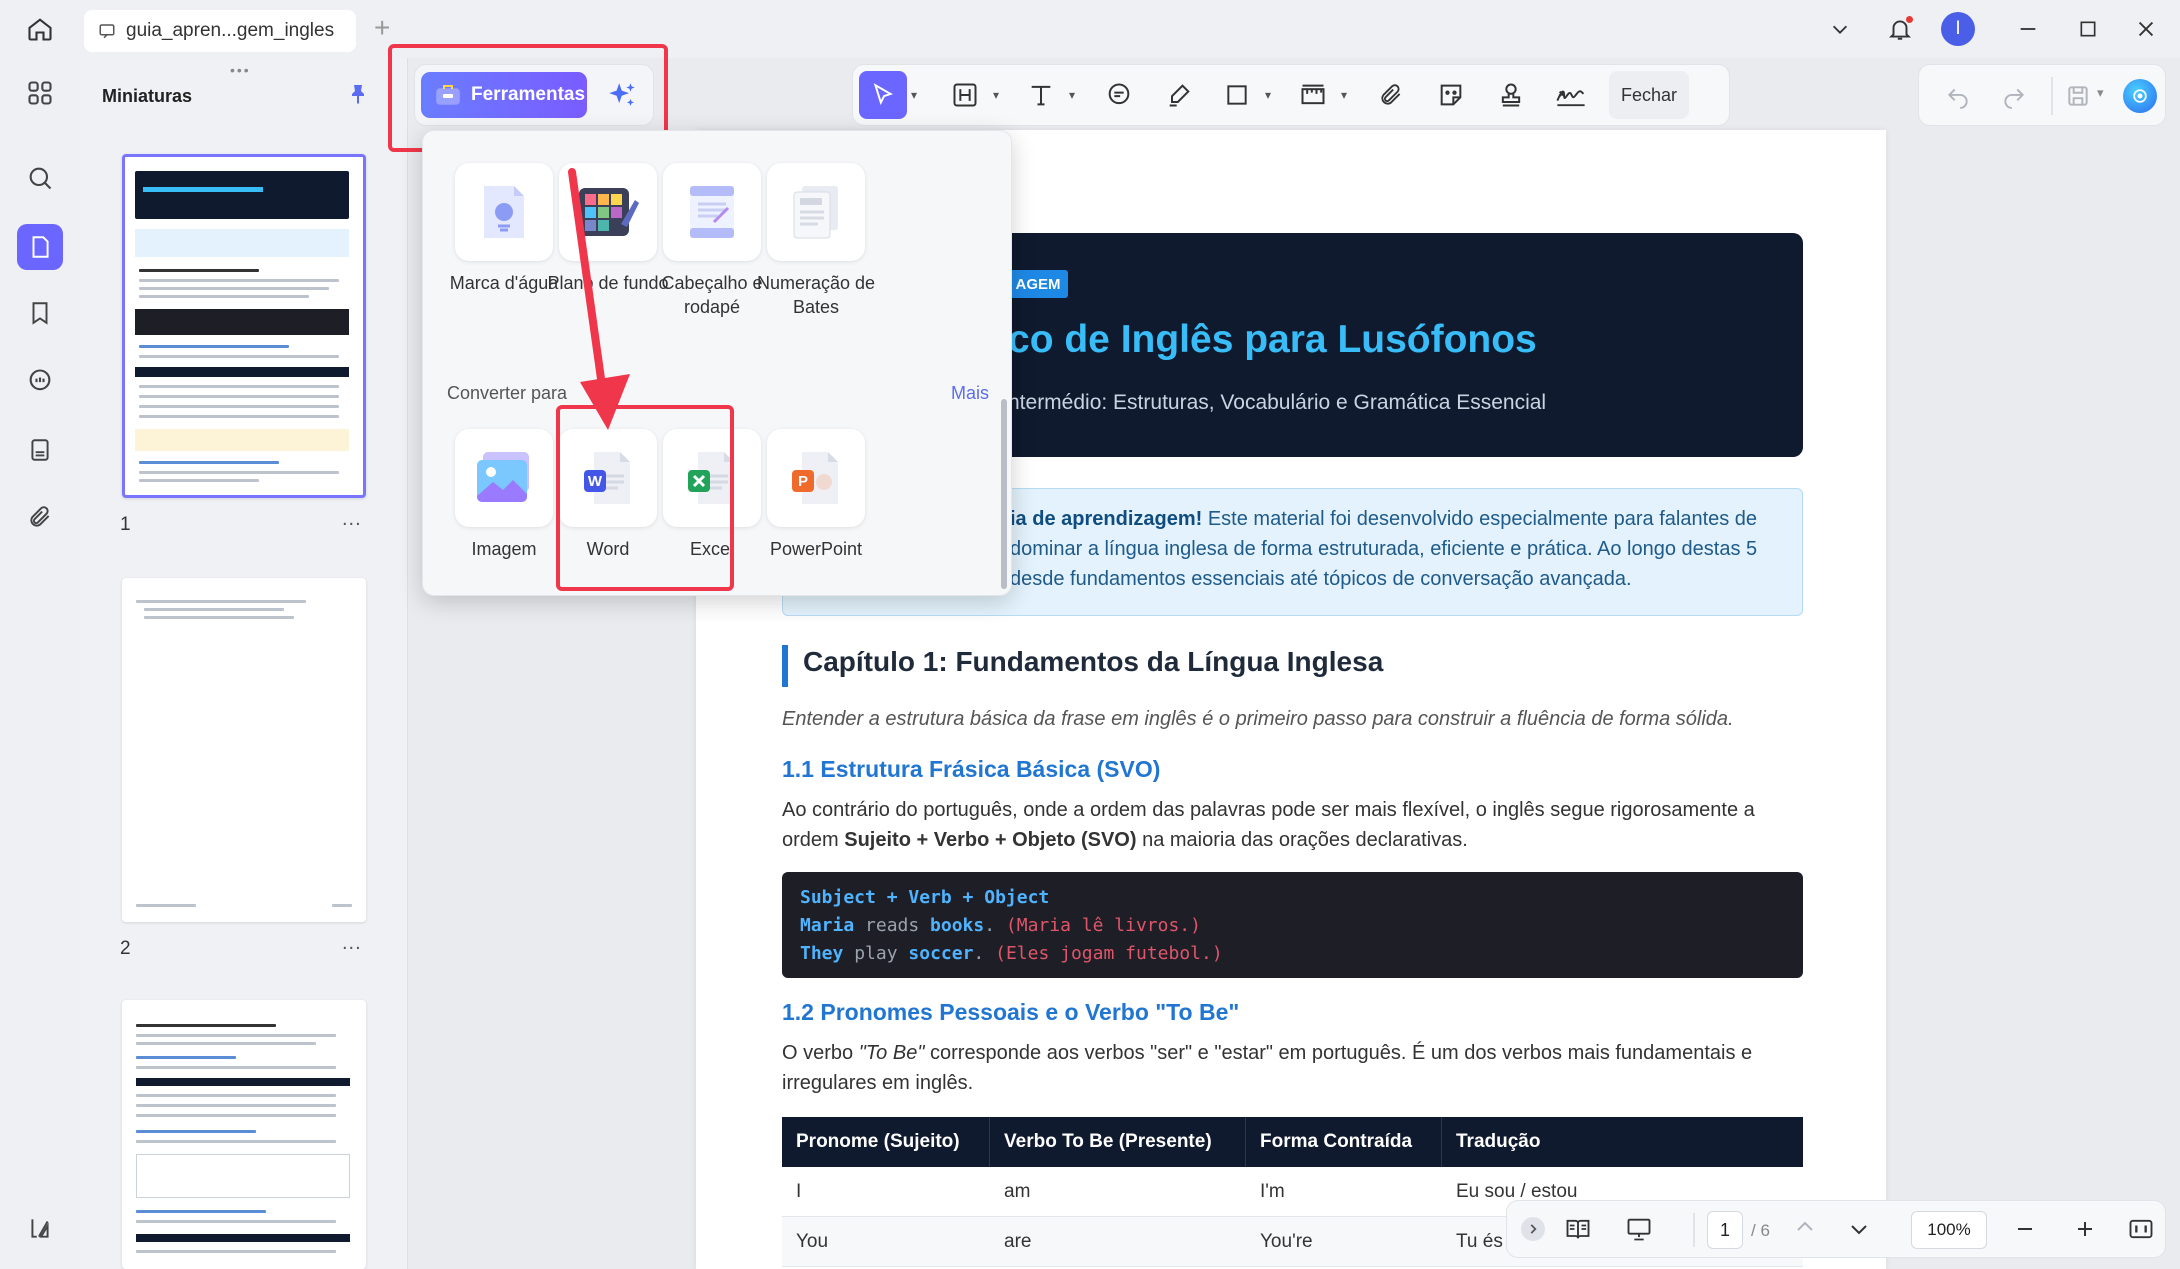  Describe the element at coordinates (1292, 898) in the screenshot. I see `code-line: Subject + Verb + Object` at that location.